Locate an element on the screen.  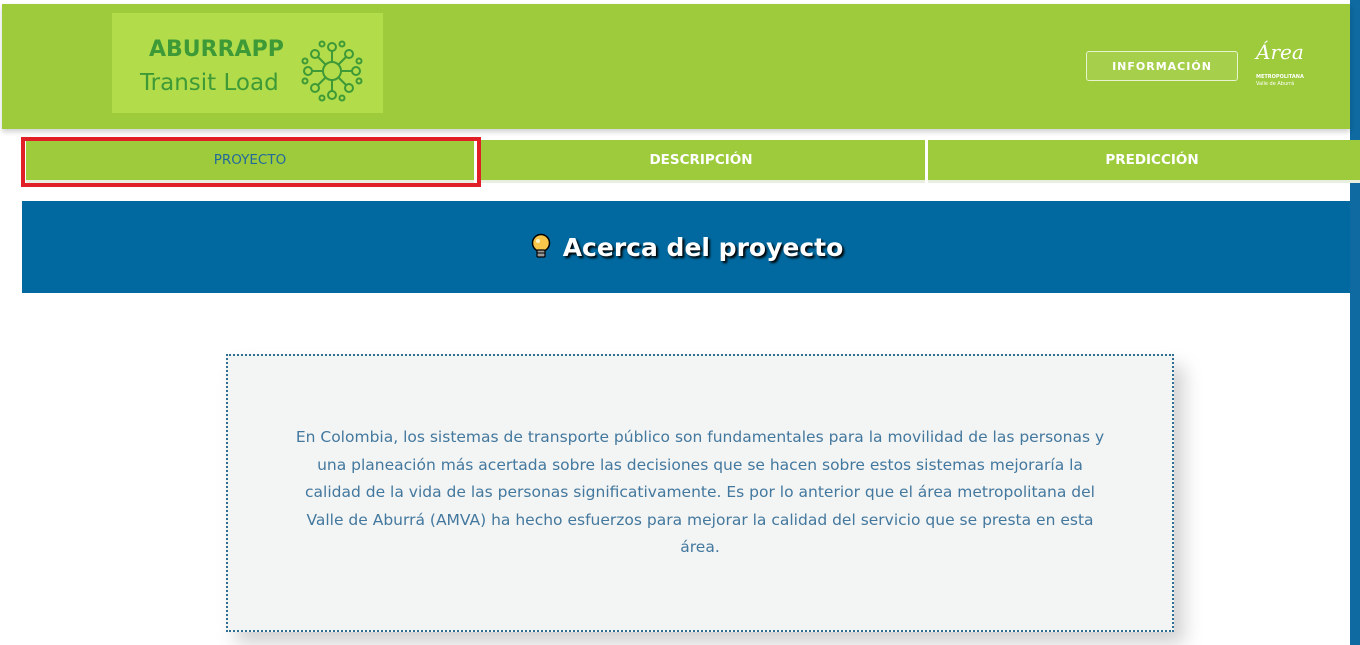
section-banner: Acerca del proyecto is located at coordinates (686, 247).